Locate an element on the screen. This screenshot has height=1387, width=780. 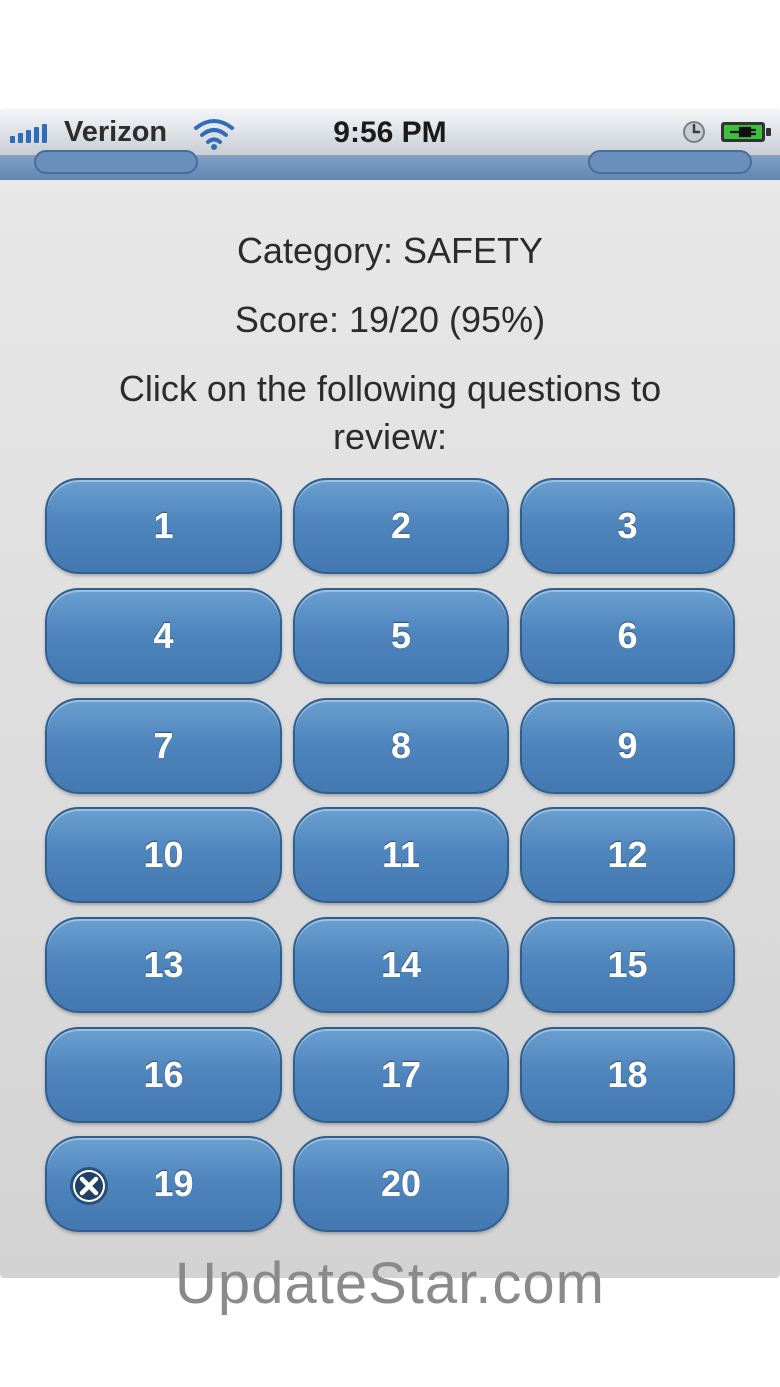
question-button: 12 is located at coordinates (627, 855).